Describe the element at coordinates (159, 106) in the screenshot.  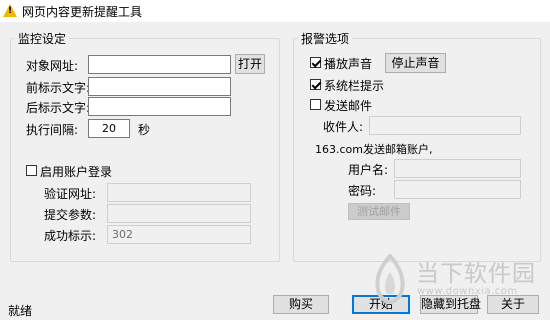
I see `suffix-text-input` at that location.